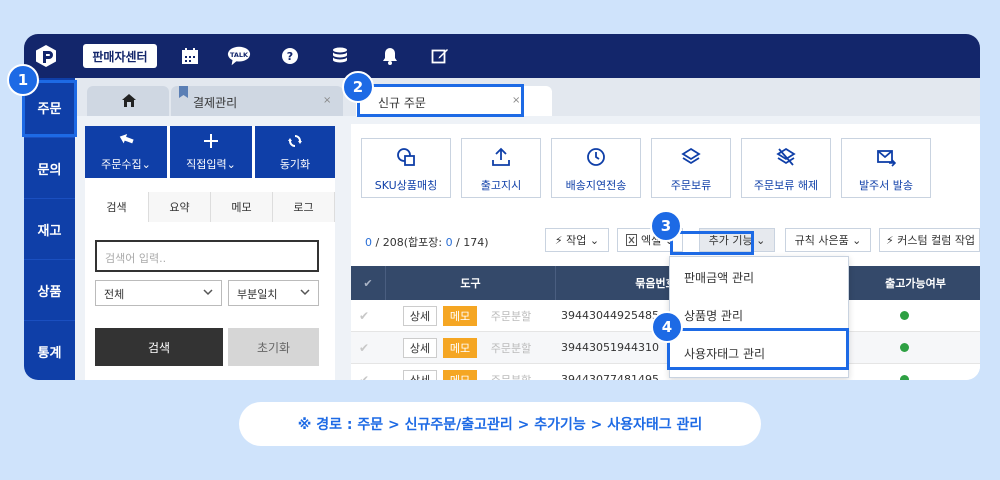  What do you see at coordinates (886, 185) in the screenshot?
I see `send-purchase-order-label: 발주서 발송` at bounding box center [886, 185].